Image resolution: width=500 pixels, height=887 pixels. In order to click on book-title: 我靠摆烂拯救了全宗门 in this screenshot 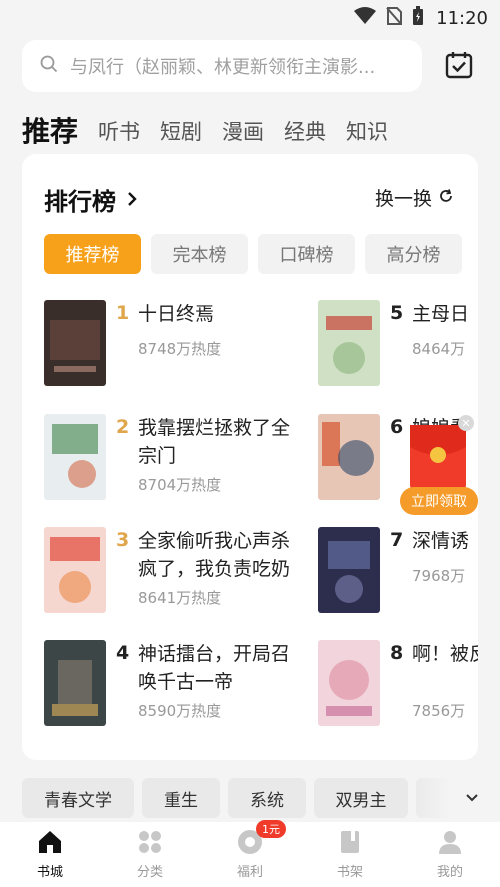, I will do `click(214, 442)`.